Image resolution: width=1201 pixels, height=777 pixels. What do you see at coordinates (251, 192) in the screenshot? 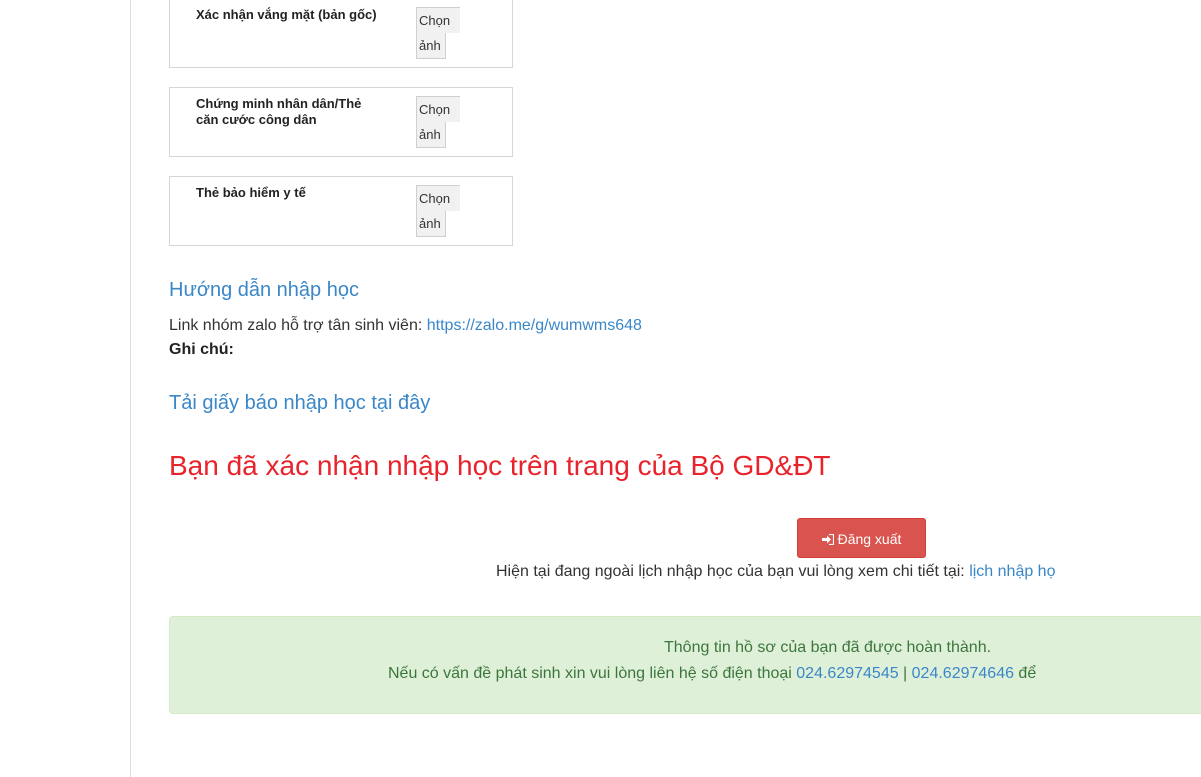
I see `doc-label: Thẻ bảo hiểm y tế` at bounding box center [251, 192].